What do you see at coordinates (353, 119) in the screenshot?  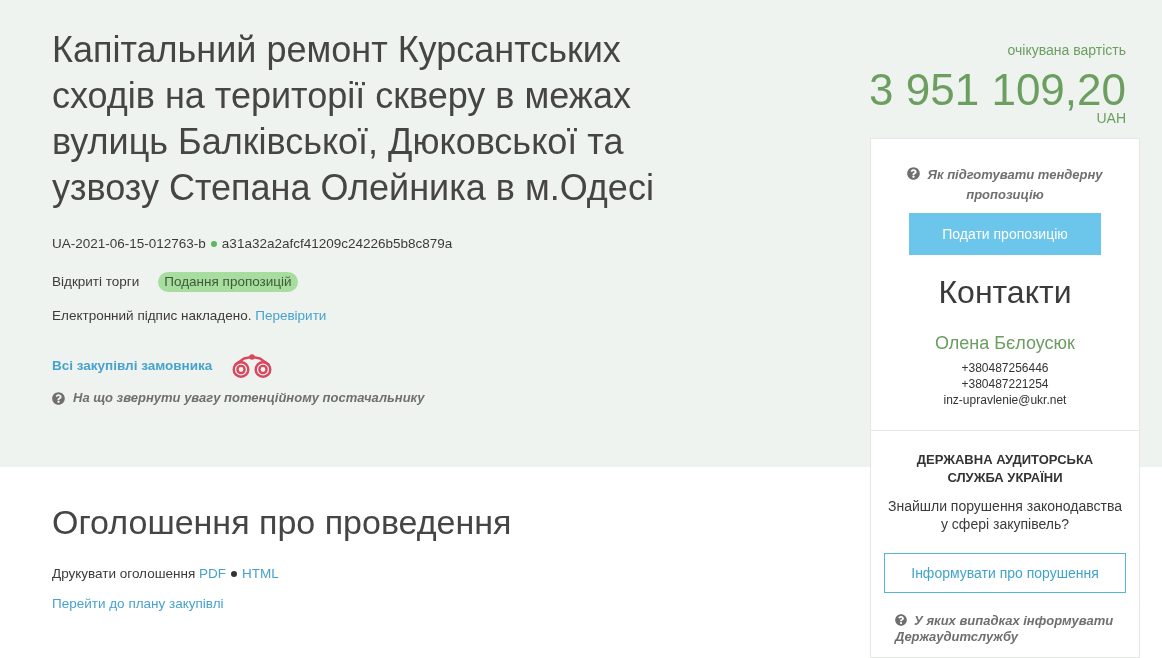 I see `tender-title: Капітальний ремонт Курсантських сходів на території скверу в межах вулиць Балківської, Дюковської та узвозу Степана Олейника в м.Одесі` at bounding box center [353, 119].